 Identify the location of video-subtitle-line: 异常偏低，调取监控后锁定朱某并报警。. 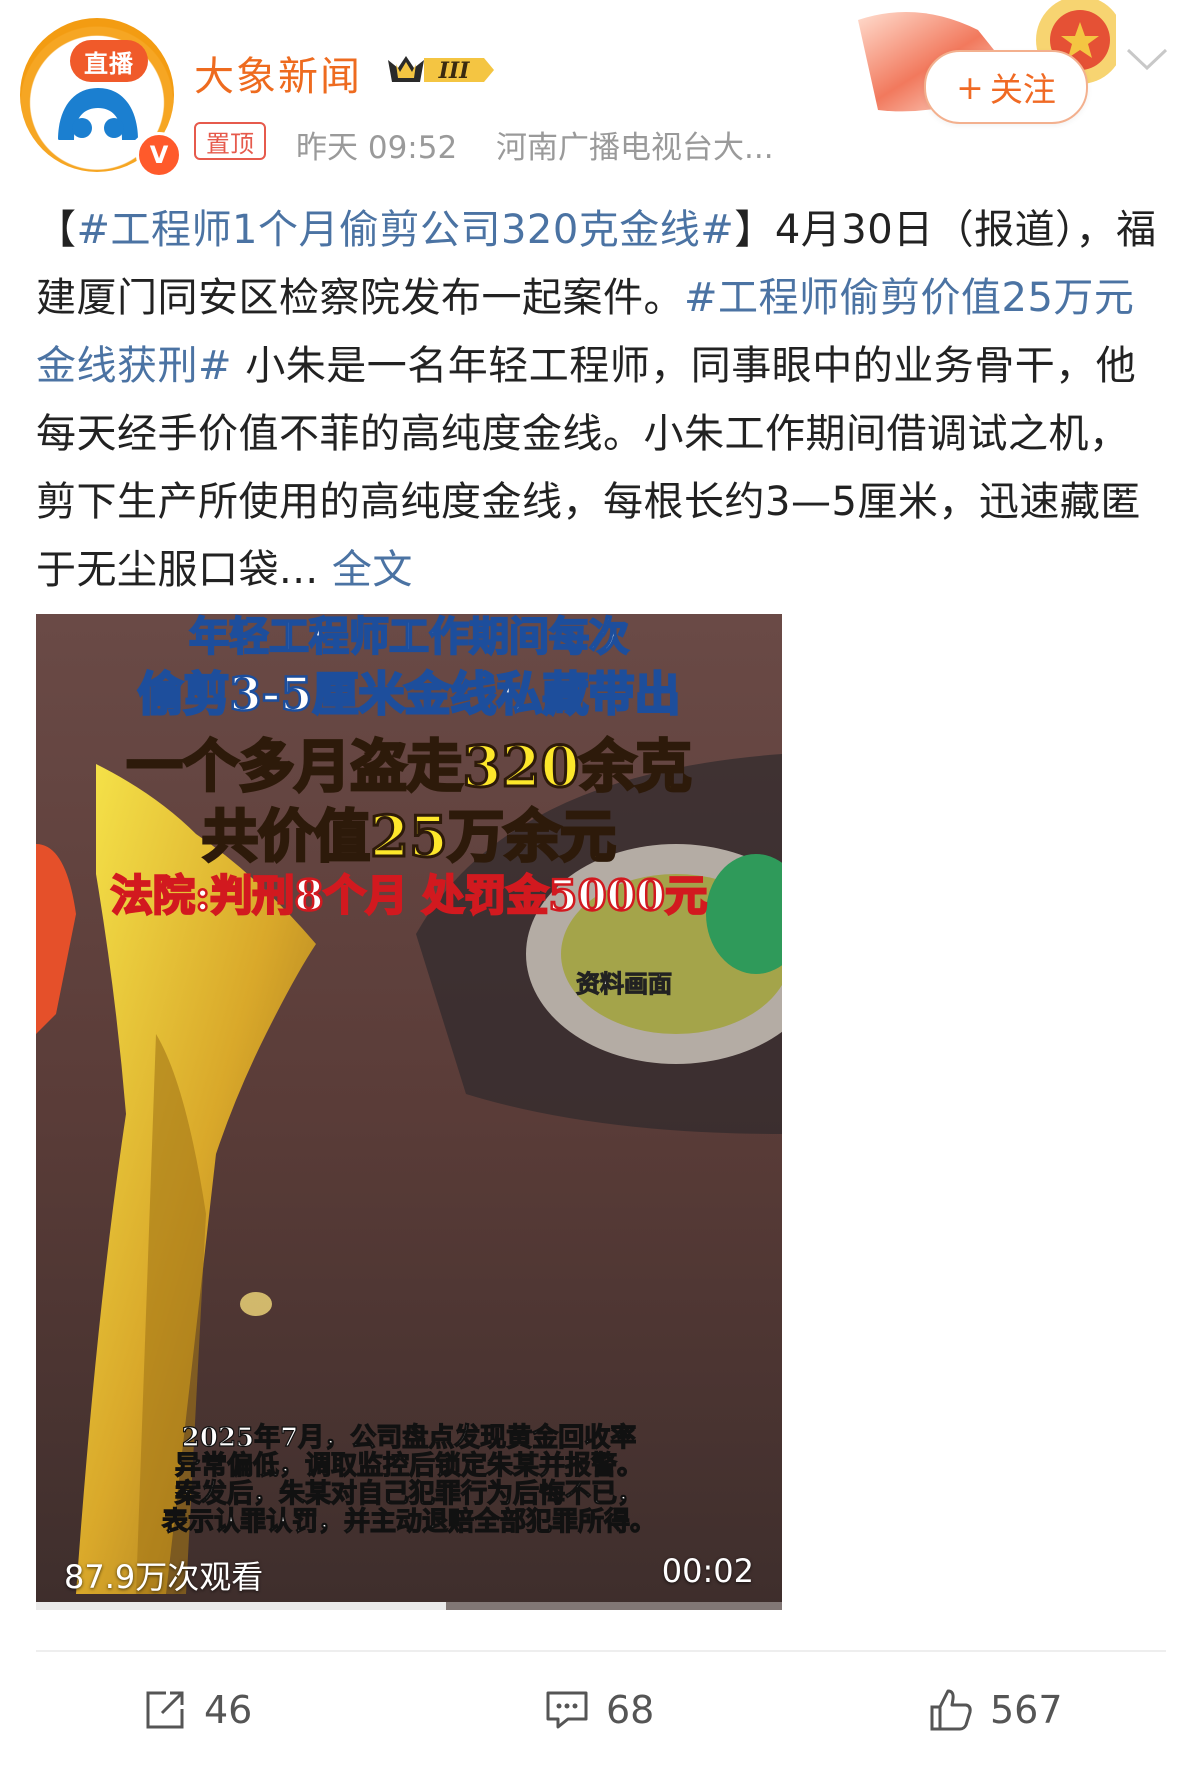
(408, 1466).